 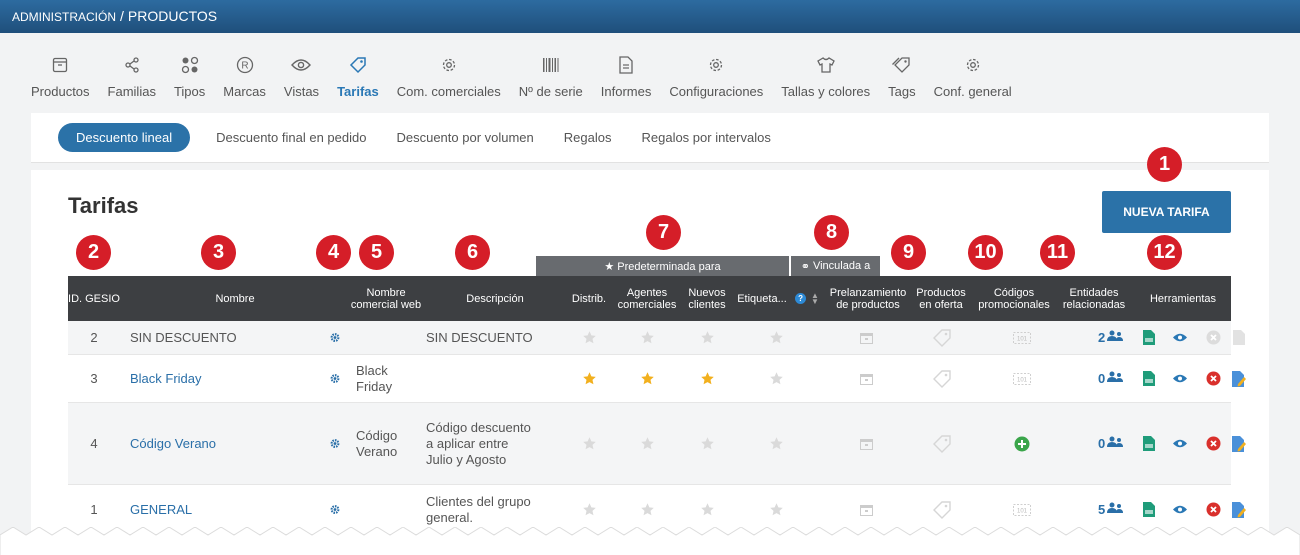 What do you see at coordinates (124, 137) in the screenshot?
I see `subtab-descuento-lineal: Descuento lineal` at bounding box center [124, 137].